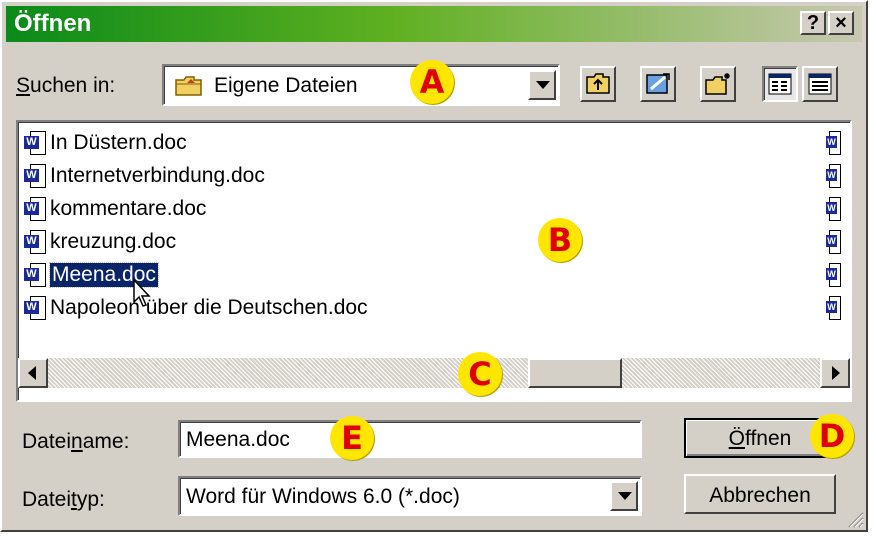 This screenshot has width=876, height=540. I want to click on mouse-cursor-icon, so click(143, 295).